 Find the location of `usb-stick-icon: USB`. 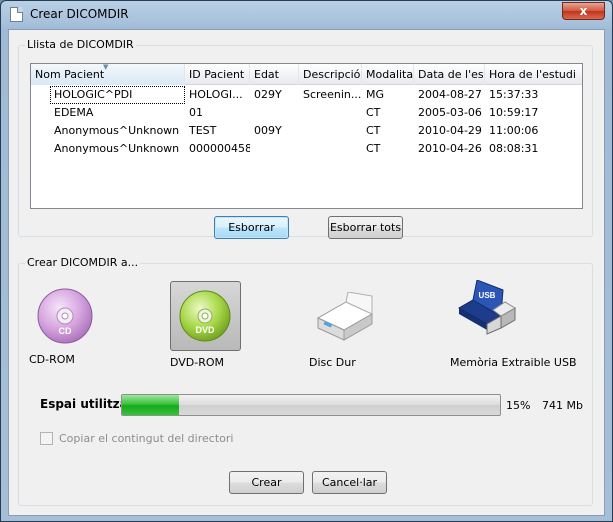

usb-stick-icon: USB is located at coordinates (486, 307).